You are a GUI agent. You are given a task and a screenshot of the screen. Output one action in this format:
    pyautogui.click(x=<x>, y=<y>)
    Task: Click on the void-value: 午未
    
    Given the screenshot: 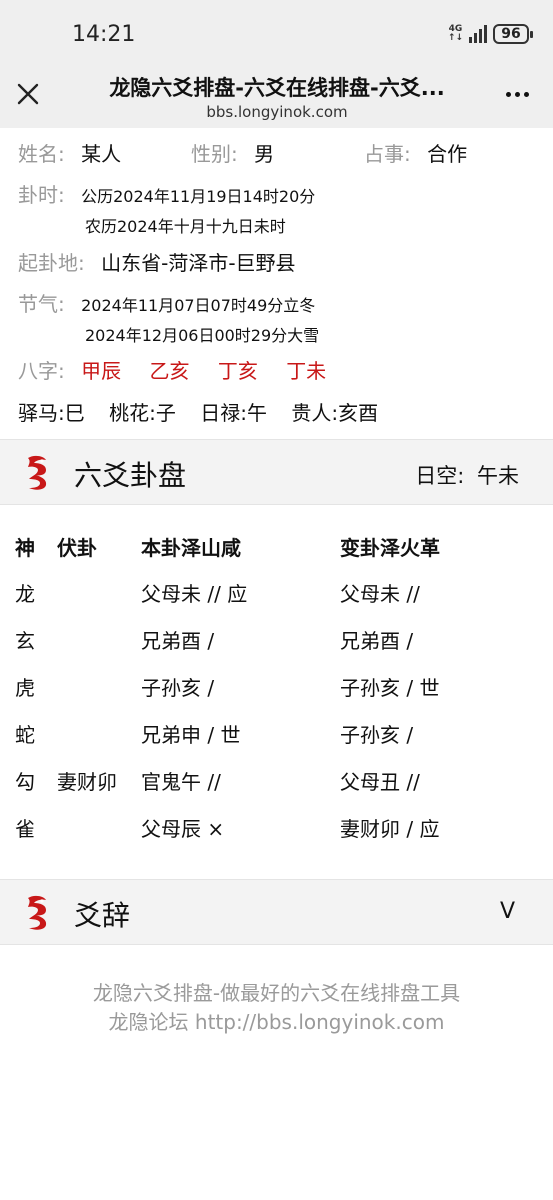 What is the action you would take?
    pyautogui.click(x=498, y=476)
    